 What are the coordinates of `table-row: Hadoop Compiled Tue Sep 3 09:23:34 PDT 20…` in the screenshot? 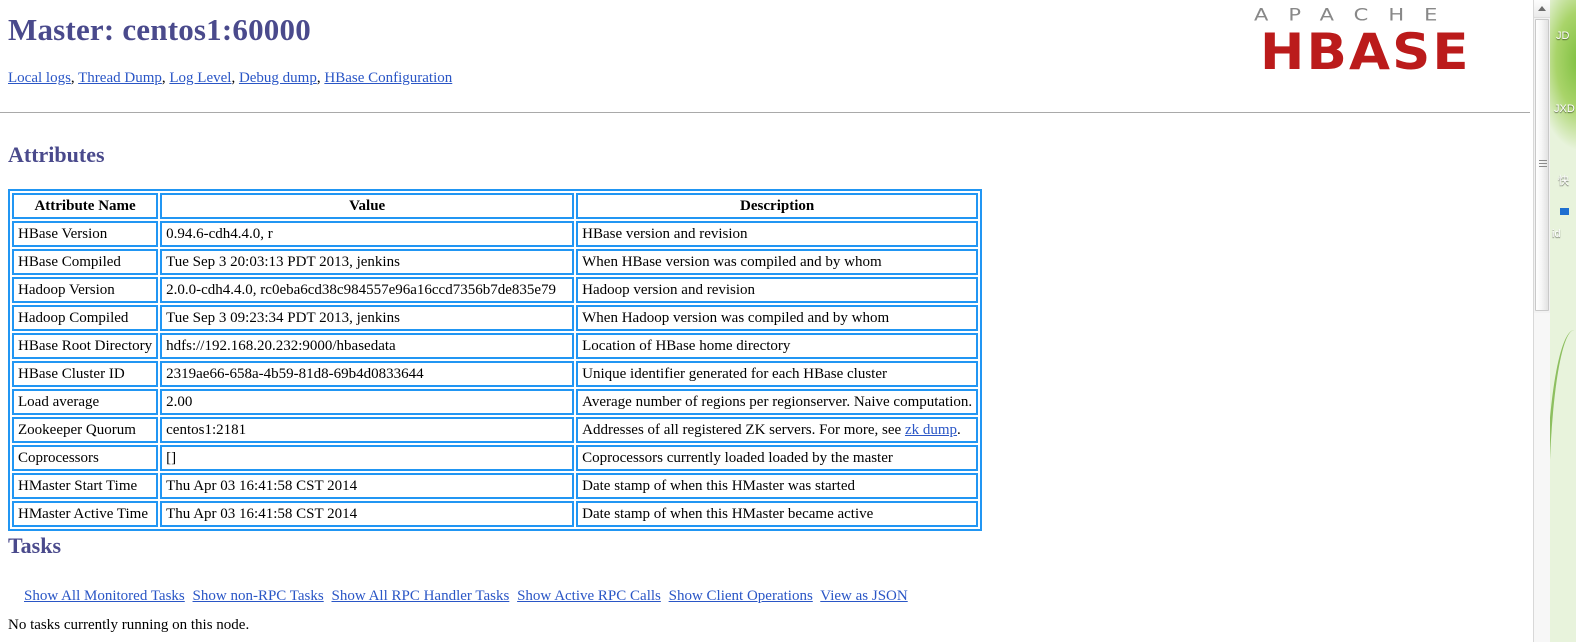 It's located at (495, 318).